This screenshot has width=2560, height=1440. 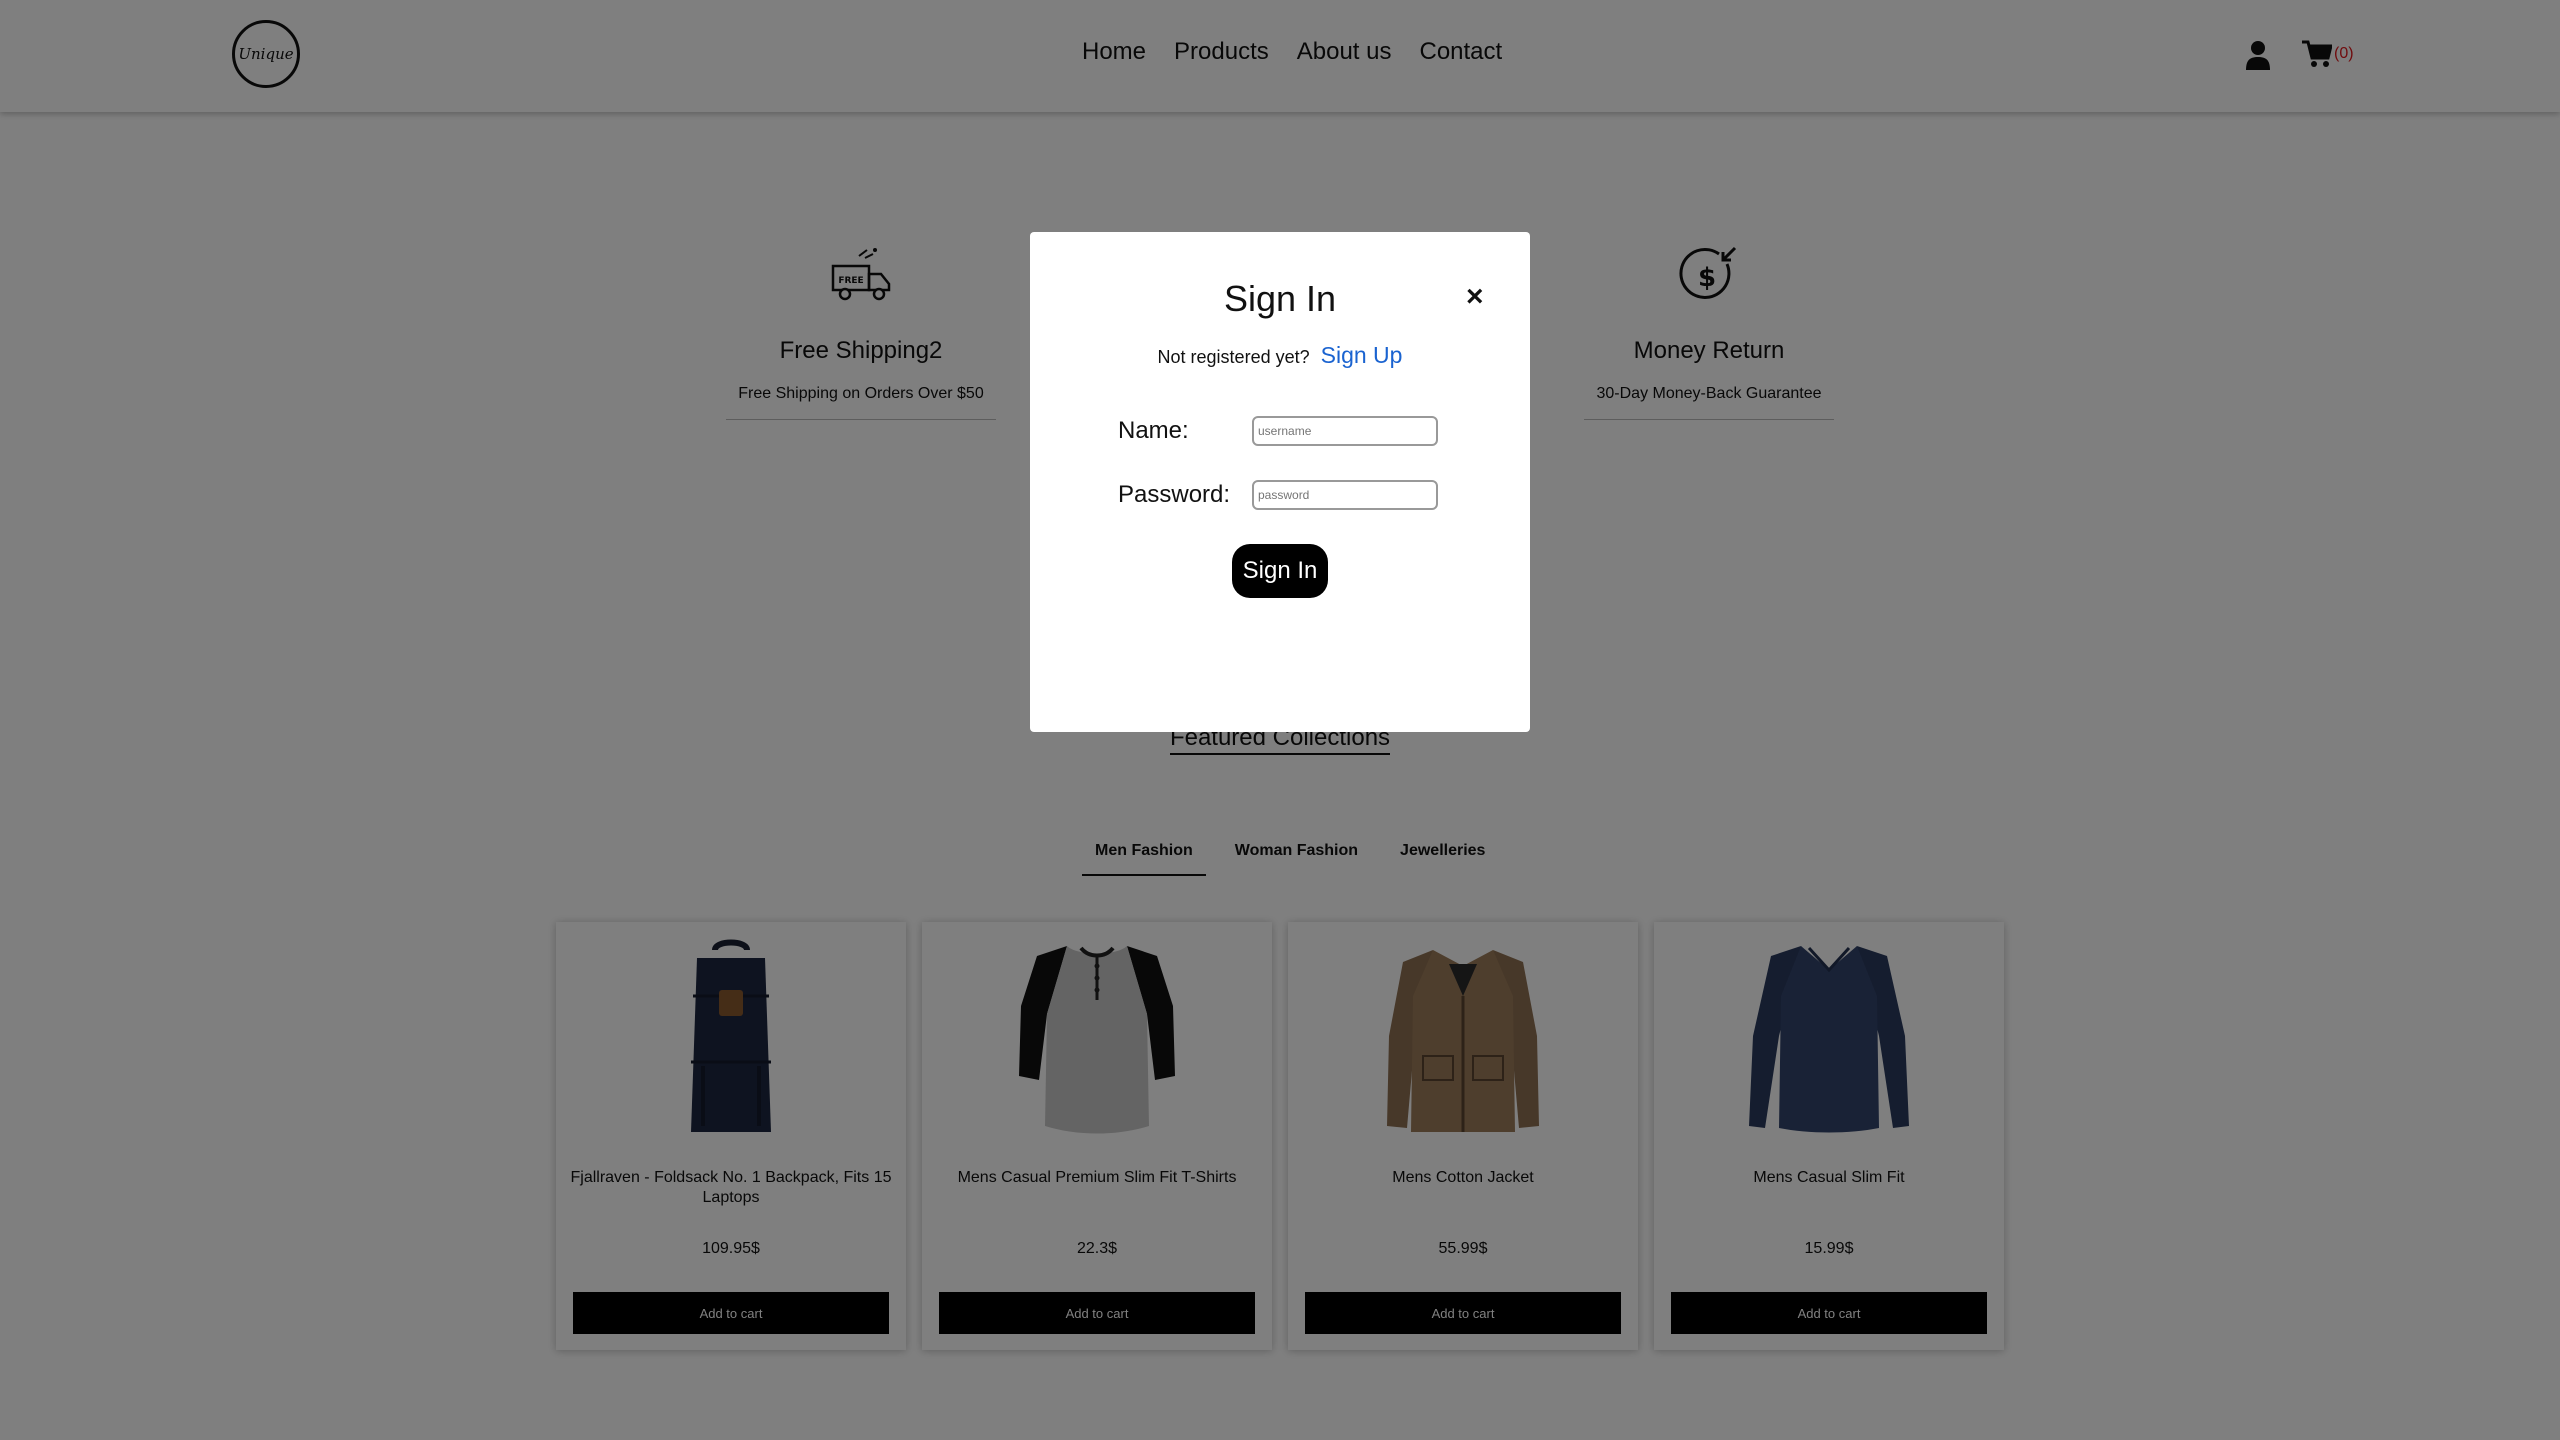 I want to click on password-input, so click(x=1345, y=495).